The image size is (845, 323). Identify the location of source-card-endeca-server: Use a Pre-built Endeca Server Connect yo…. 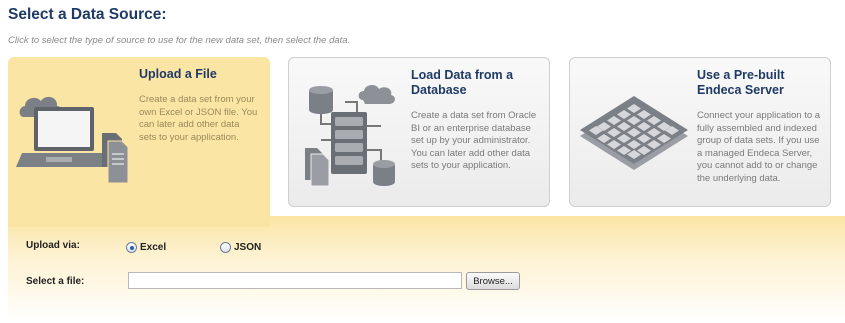
(700, 132).